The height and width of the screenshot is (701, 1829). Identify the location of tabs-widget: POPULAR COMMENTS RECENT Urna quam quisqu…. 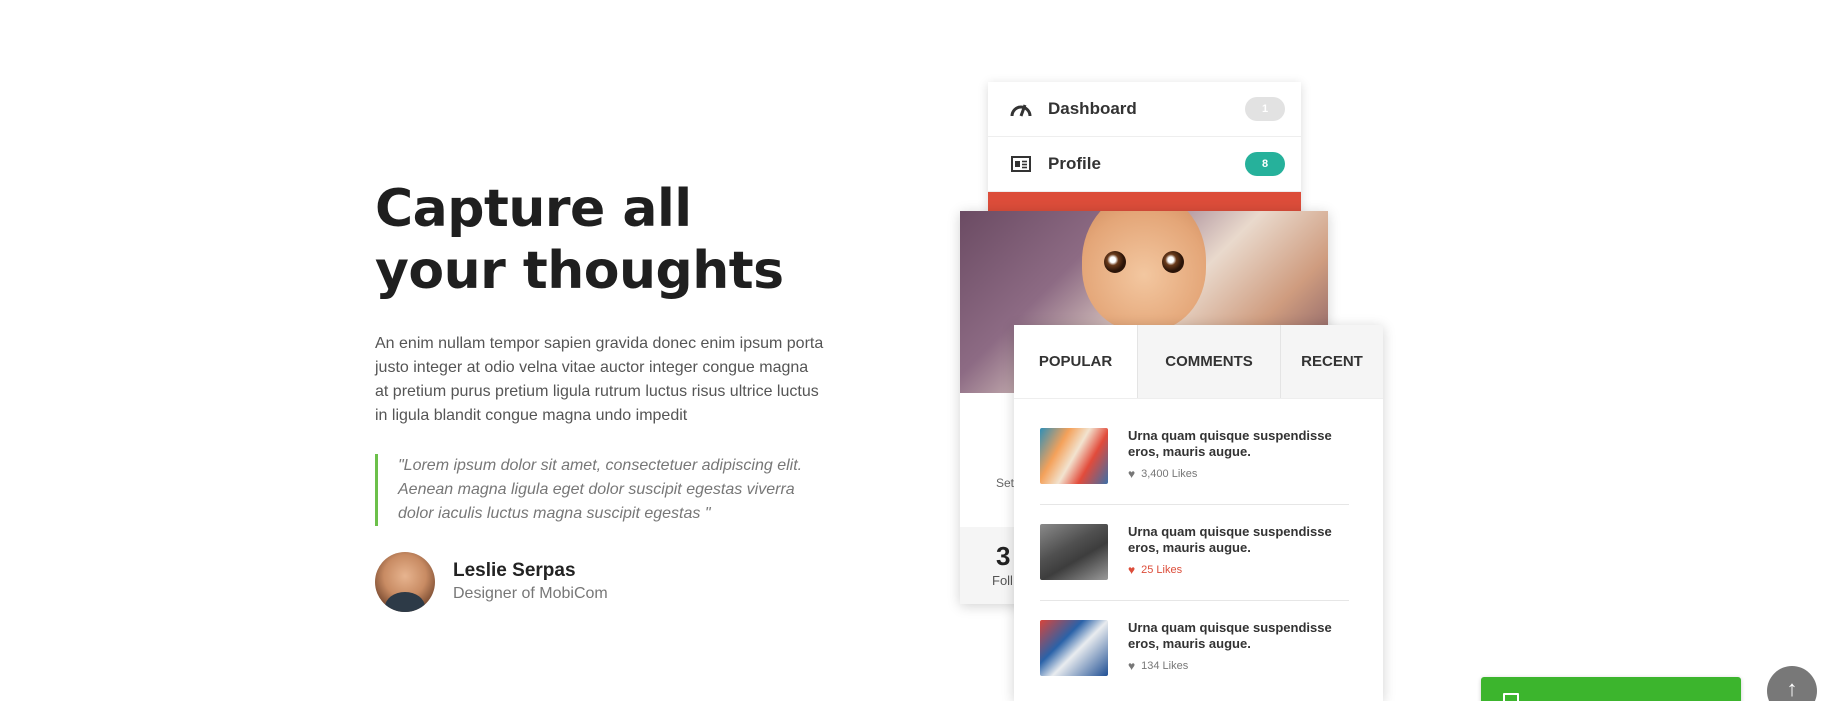
(1198, 513).